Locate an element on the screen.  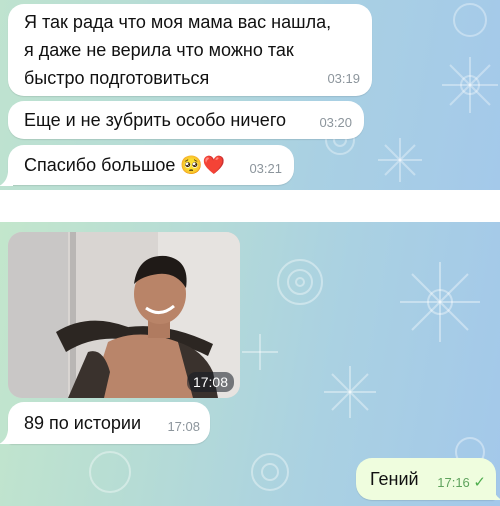
emoji: 🥺❤️ is located at coordinates (203, 165).